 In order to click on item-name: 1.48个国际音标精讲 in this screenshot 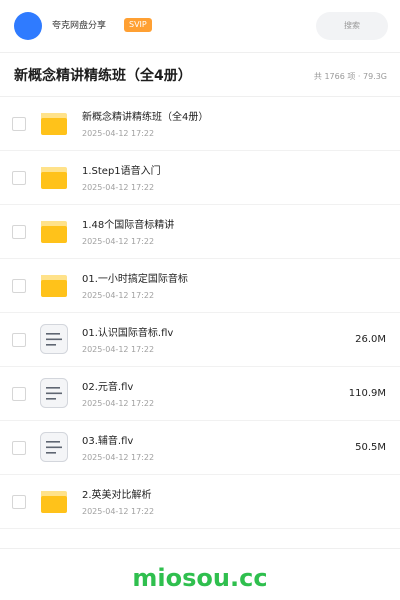, I will do `click(128, 226)`.